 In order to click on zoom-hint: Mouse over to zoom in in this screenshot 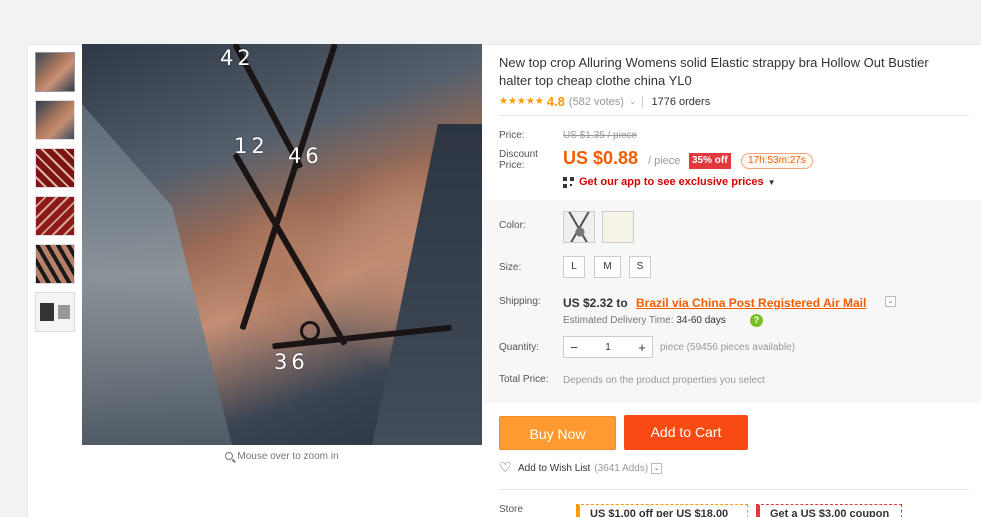, I will do `click(282, 456)`.